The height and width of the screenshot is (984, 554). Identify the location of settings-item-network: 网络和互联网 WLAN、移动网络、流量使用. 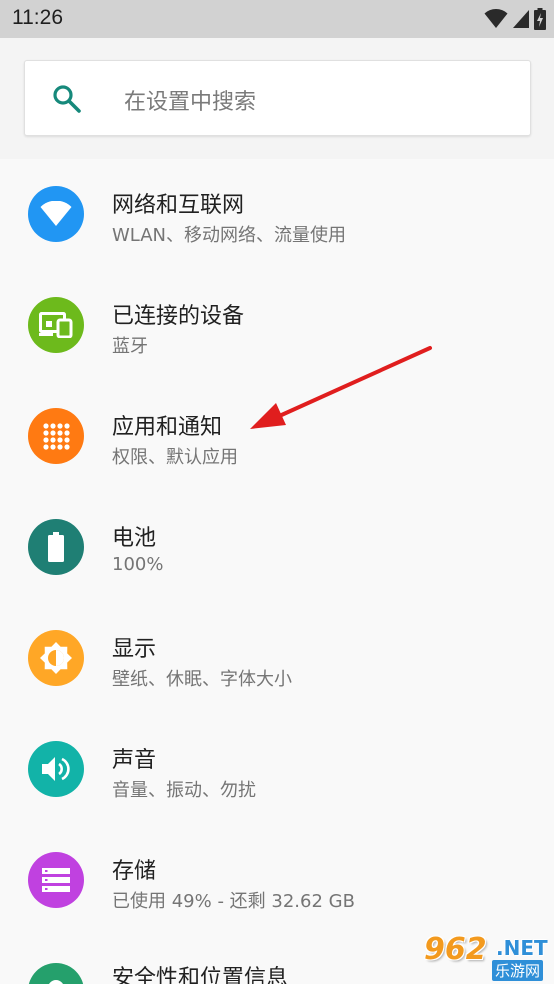
(277, 214).